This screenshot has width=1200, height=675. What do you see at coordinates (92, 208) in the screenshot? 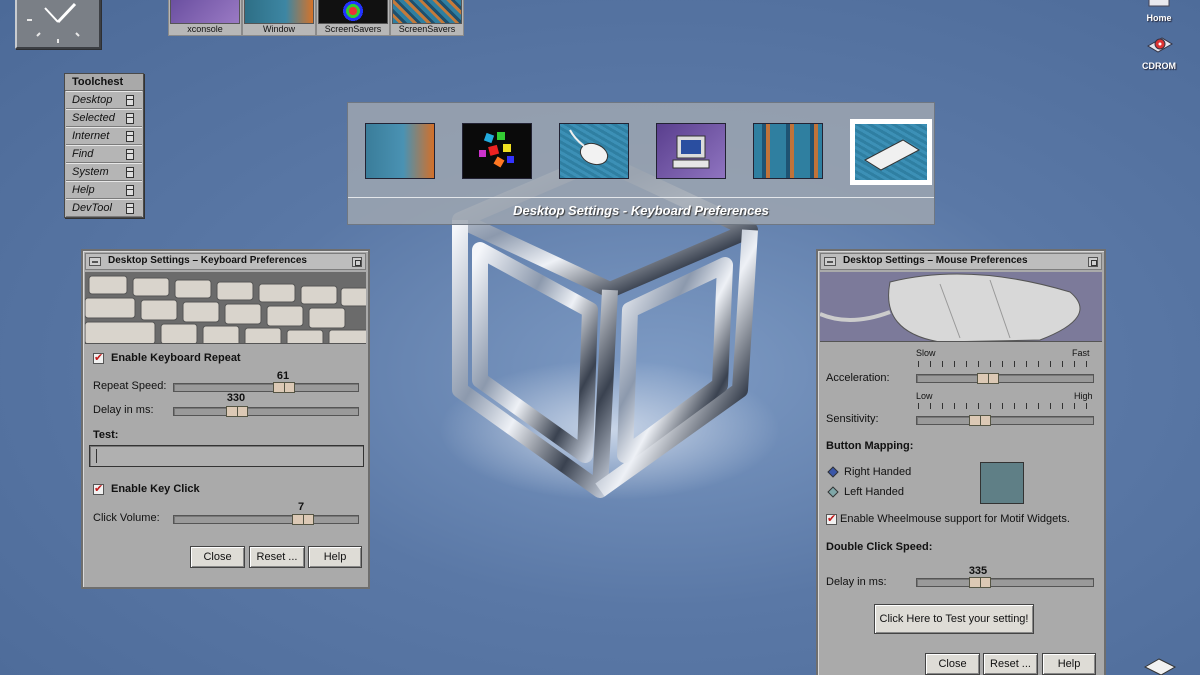
I see `toolchest-item-label: DevTool` at bounding box center [92, 208].